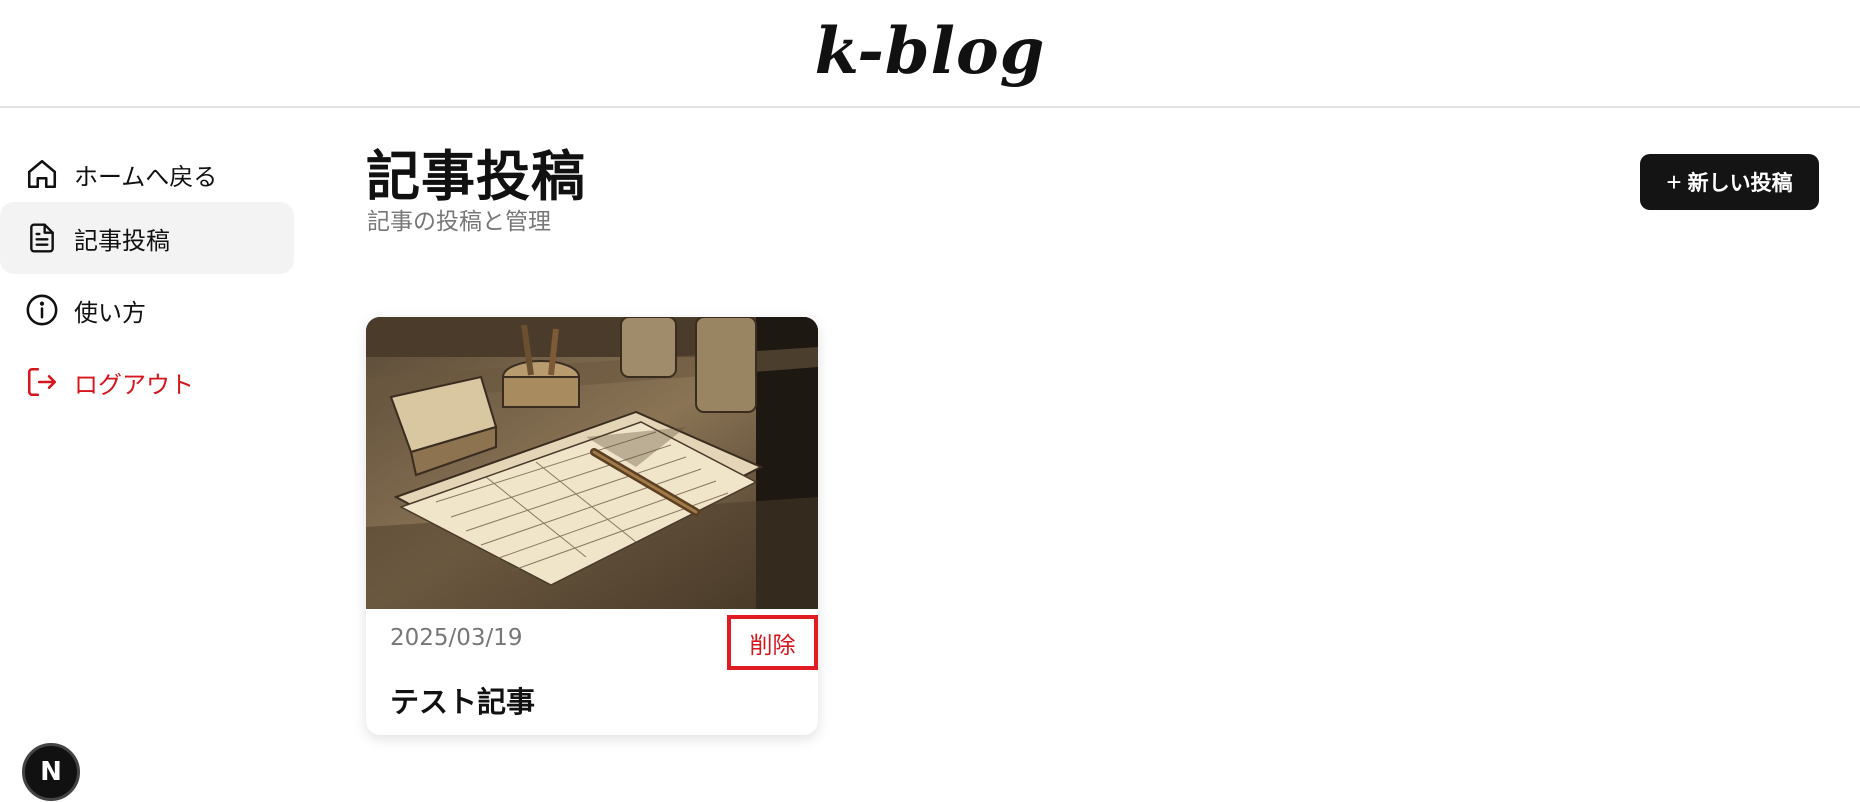 The image size is (1860, 802). Describe the element at coordinates (1674, 181) in the screenshot. I see `plus-icon: +` at that location.